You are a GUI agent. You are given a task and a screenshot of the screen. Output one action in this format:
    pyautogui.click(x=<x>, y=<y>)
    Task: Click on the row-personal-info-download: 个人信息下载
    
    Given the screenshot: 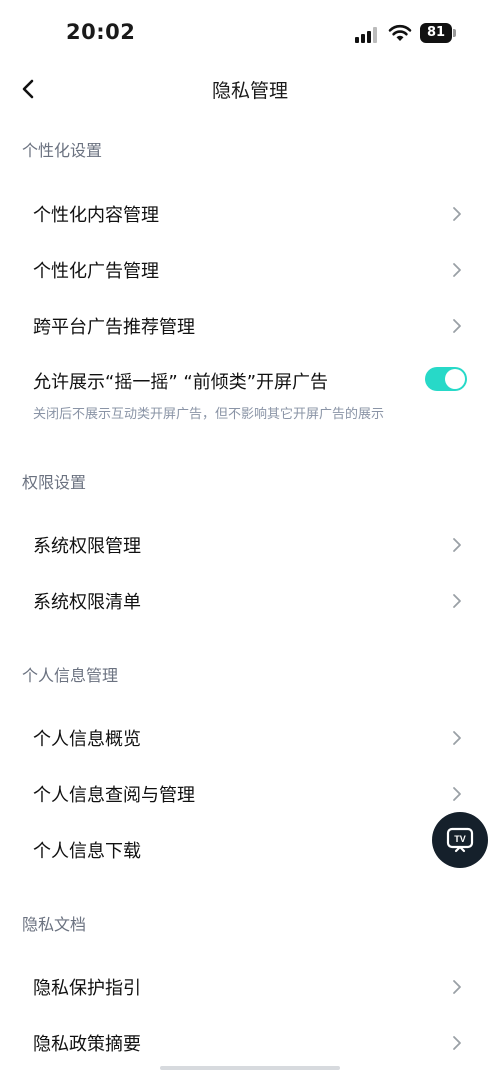 What is the action you would take?
    pyautogui.click(x=250, y=850)
    